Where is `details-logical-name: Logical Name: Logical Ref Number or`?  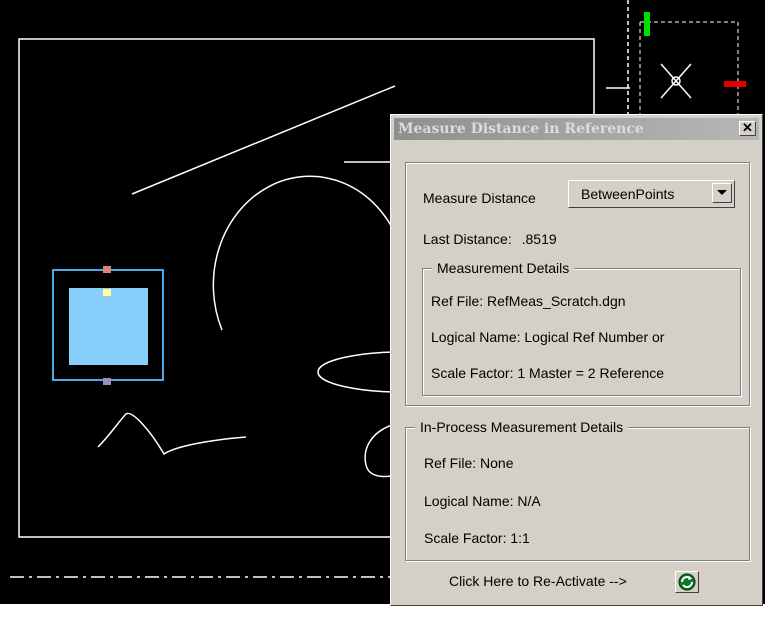
details-logical-name: Logical Name: Logical Ref Number or is located at coordinates (548, 337).